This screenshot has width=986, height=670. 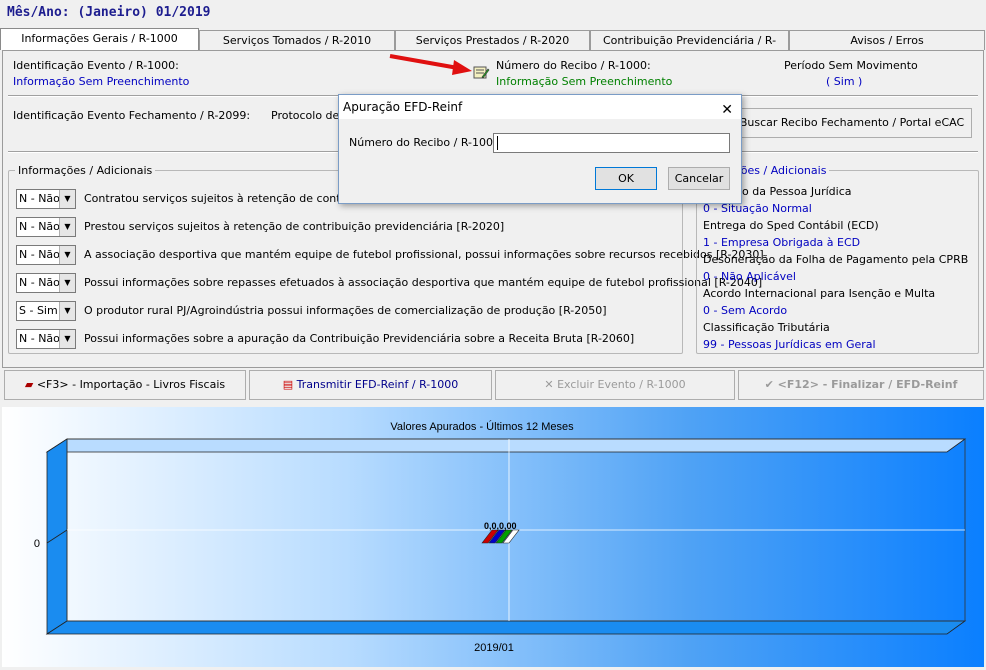 I want to click on book-icon: ▰, so click(x=29, y=384).